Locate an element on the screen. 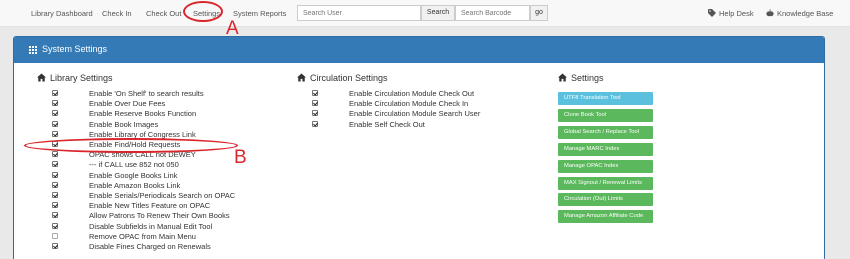 This screenshot has width=850, height=259. nav-library-dashboard: Library Dashboard is located at coordinates (62, 13).